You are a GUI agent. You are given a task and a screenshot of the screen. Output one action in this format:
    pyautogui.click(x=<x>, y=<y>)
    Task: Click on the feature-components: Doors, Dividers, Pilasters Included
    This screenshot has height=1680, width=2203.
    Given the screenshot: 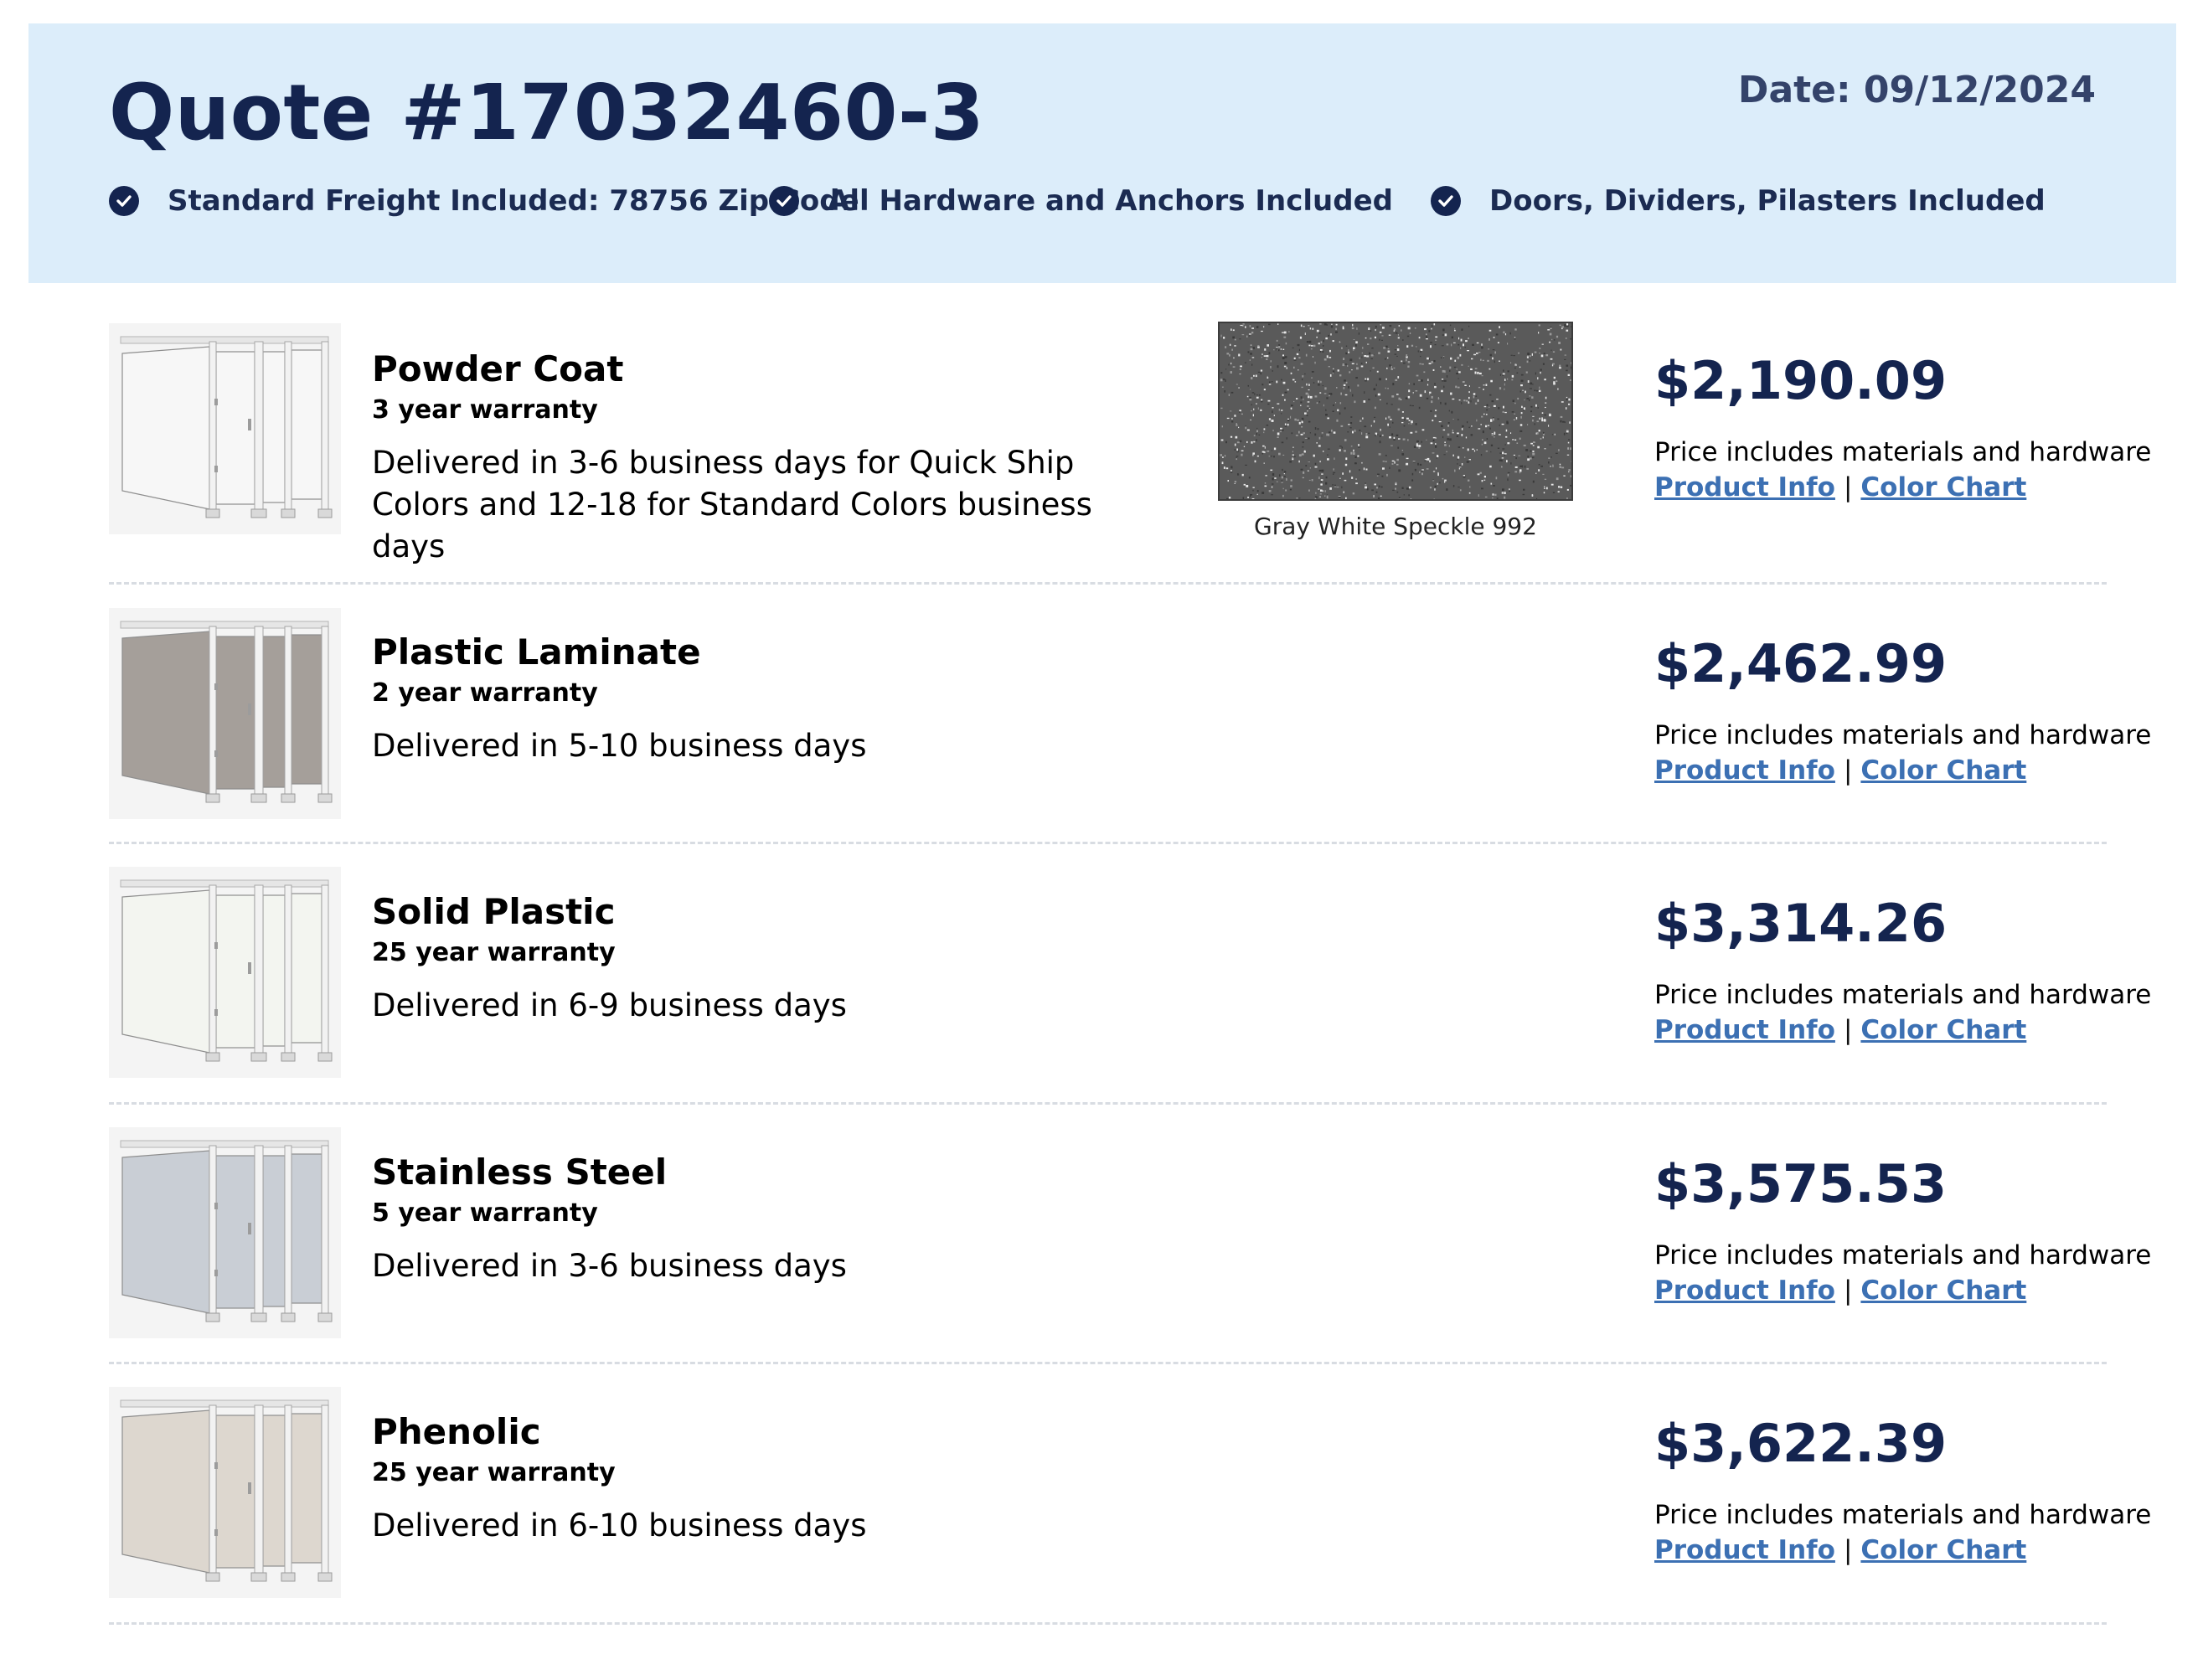 What is the action you would take?
    pyautogui.click(x=1738, y=201)
    